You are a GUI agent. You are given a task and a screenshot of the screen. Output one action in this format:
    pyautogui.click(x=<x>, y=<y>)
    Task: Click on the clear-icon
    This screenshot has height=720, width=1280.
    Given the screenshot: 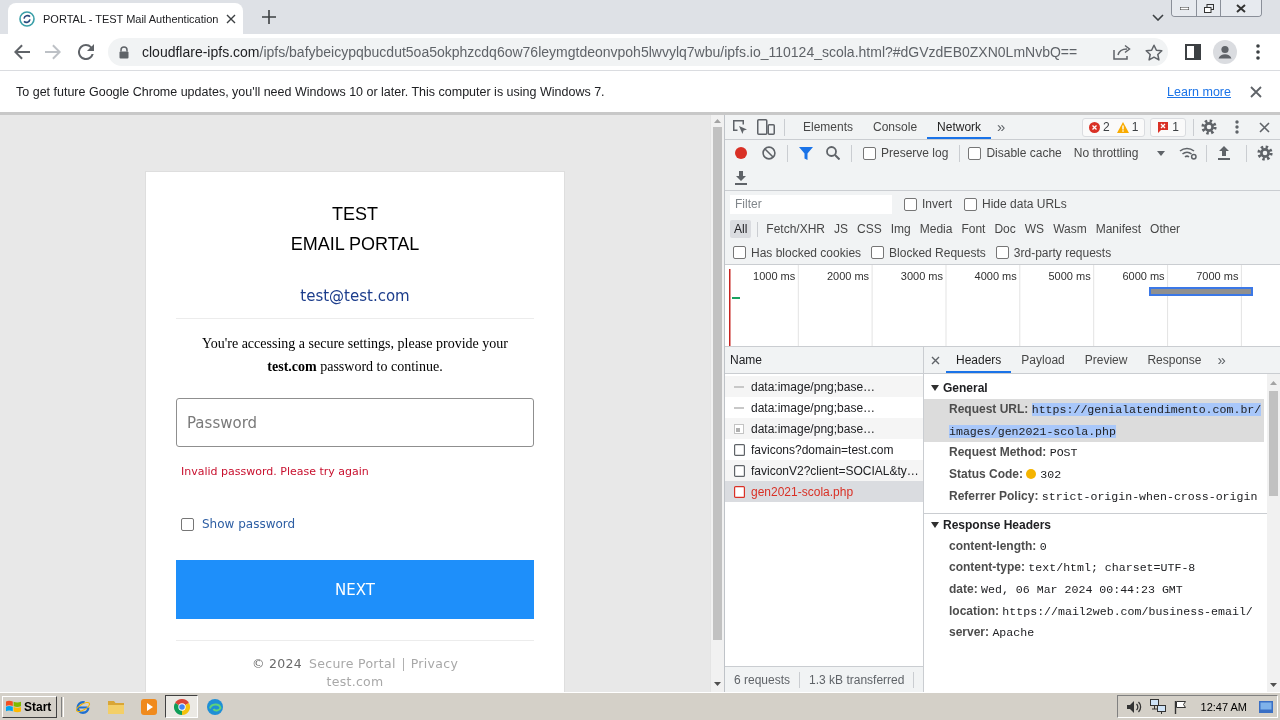 What is the action you would take?
    pyautogui.click(x=769, y=153)
    